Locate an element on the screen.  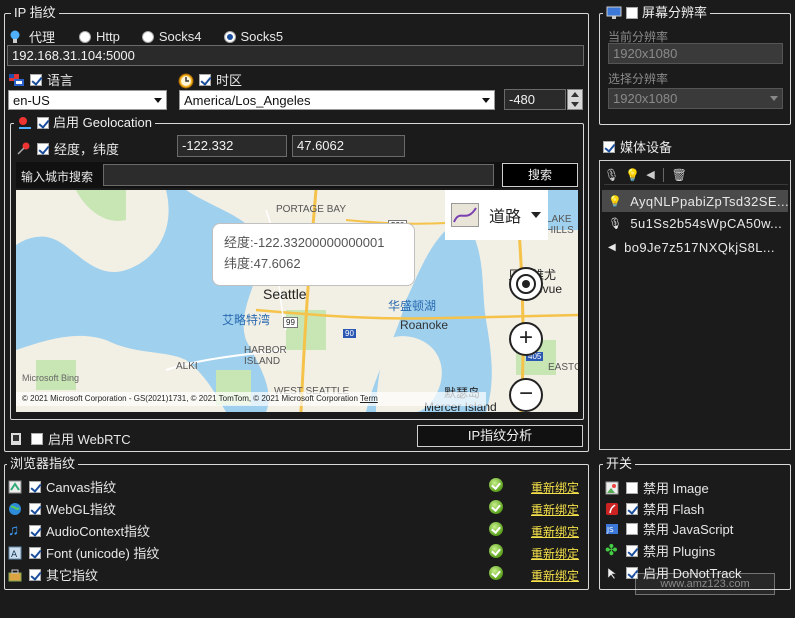
city-search-bar: 输入城市搜索 搜索 is located at coordinates (297, 175).